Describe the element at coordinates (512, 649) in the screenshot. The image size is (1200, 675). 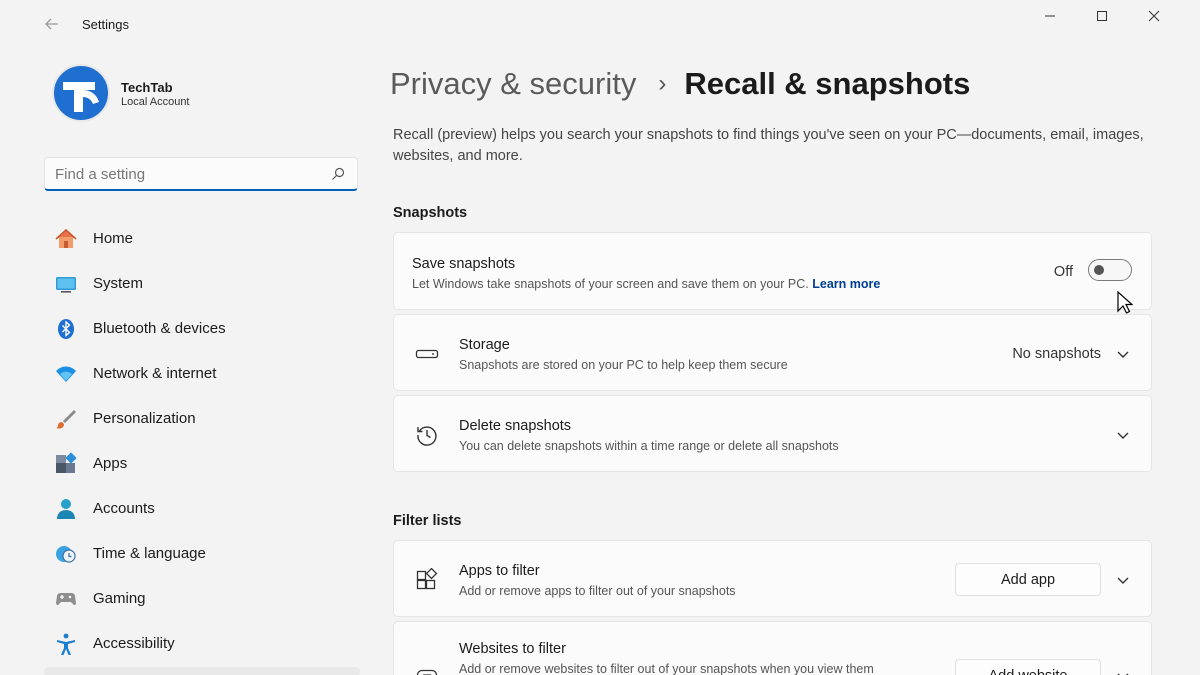
I see `websites-to-filter-title: Websites to filter` at that location.